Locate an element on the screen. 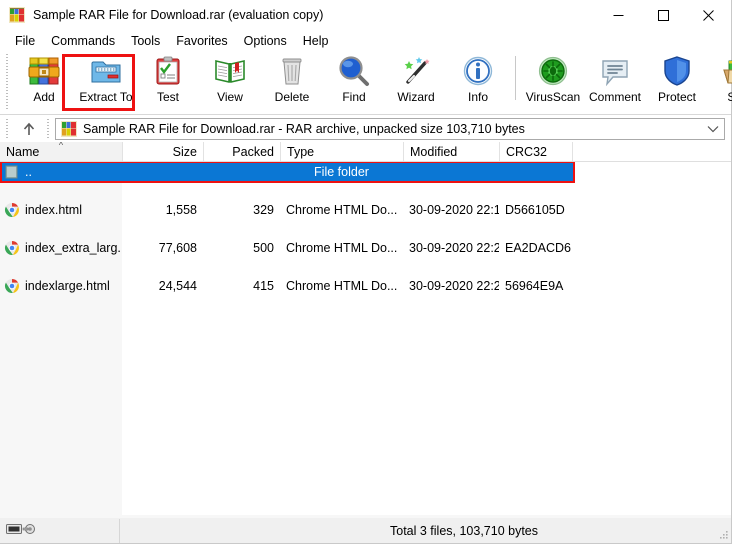  cell-crc32: D566105D is located at coordinates (535, 209).